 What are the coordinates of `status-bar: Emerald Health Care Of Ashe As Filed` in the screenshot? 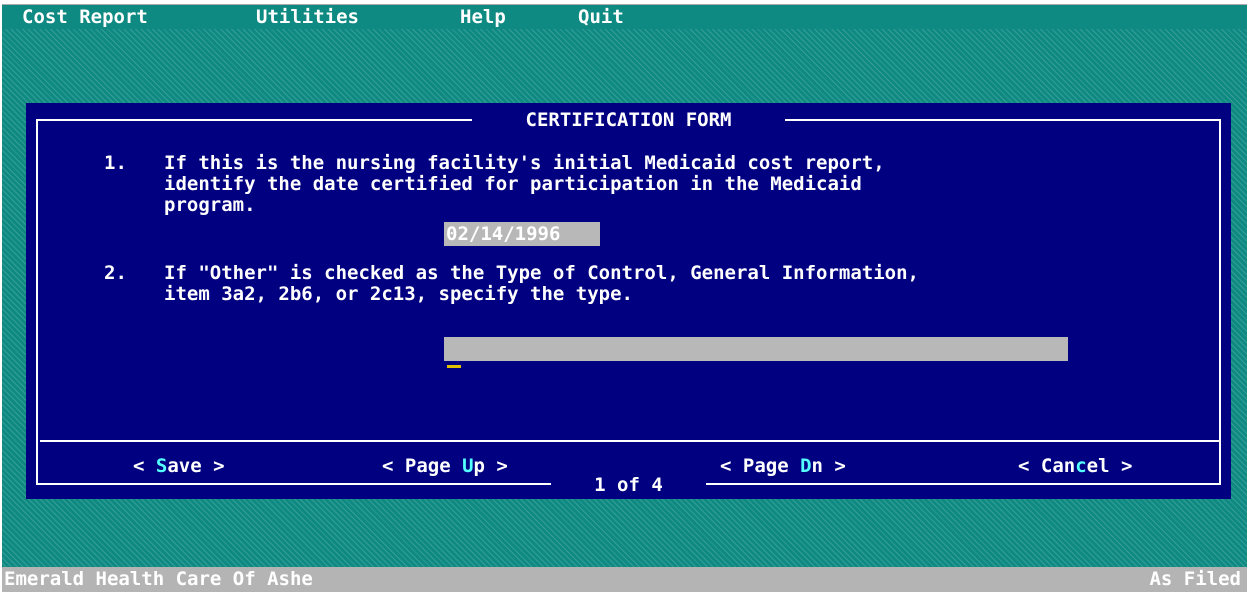 It's located at (624, 579).